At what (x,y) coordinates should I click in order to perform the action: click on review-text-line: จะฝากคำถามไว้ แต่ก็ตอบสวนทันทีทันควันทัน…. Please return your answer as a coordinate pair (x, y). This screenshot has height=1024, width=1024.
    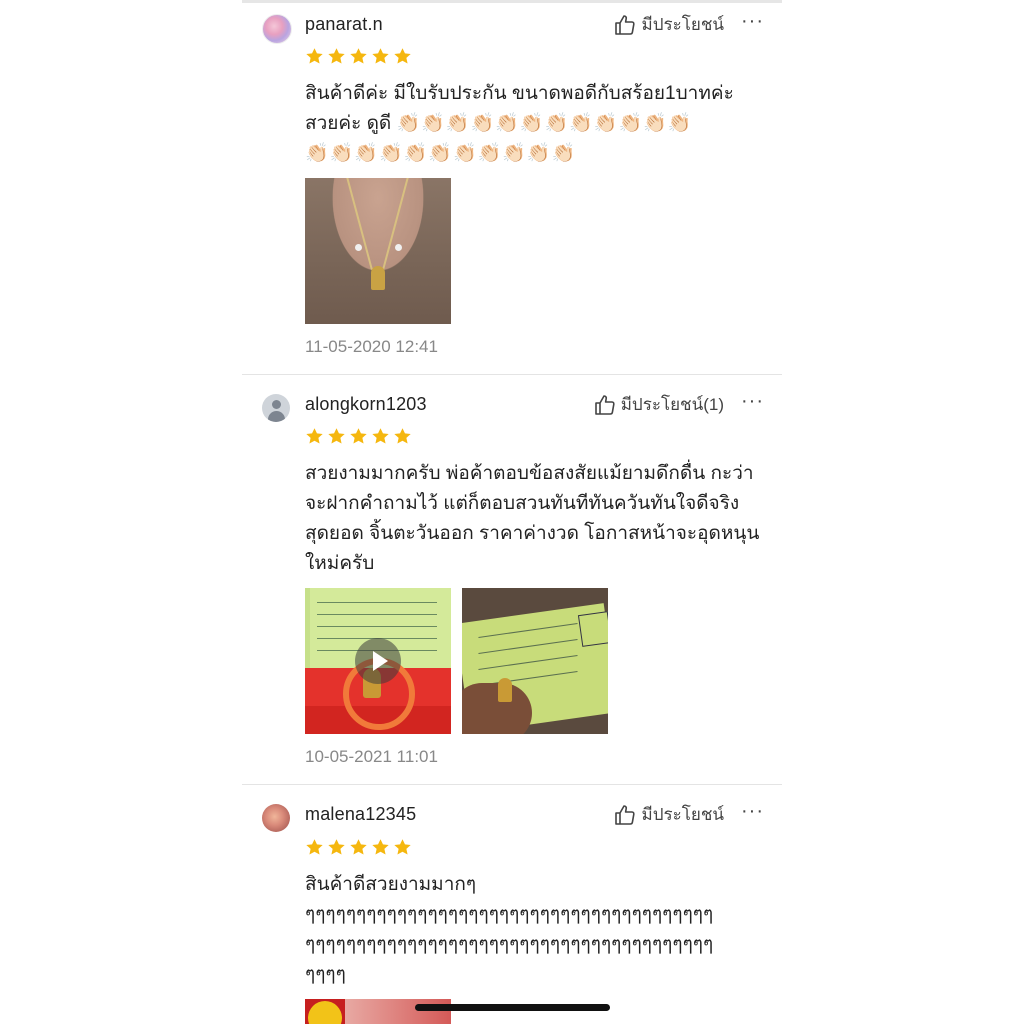
    Looking at the image, I should click on (522, 503).